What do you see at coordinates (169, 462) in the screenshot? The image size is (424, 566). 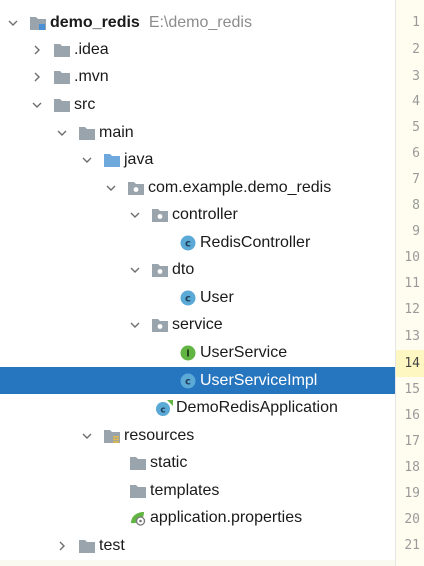 I see `tree-item-label: static` at bounding box center [169, 462].